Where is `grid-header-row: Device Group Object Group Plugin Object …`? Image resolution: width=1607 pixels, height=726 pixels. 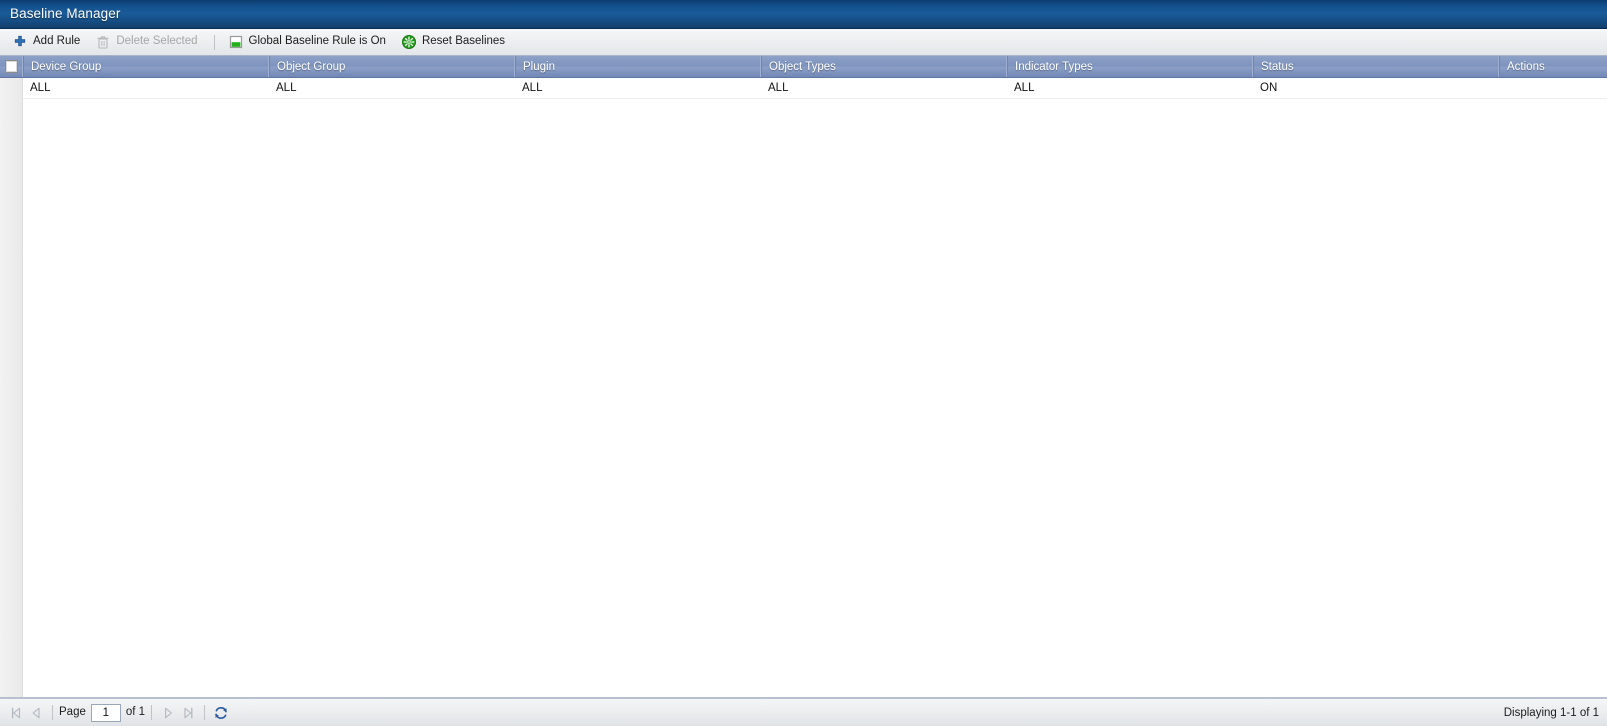
grid-header-row: Device Group Object Group Plugin Object … is located at coordinates (803, 67).